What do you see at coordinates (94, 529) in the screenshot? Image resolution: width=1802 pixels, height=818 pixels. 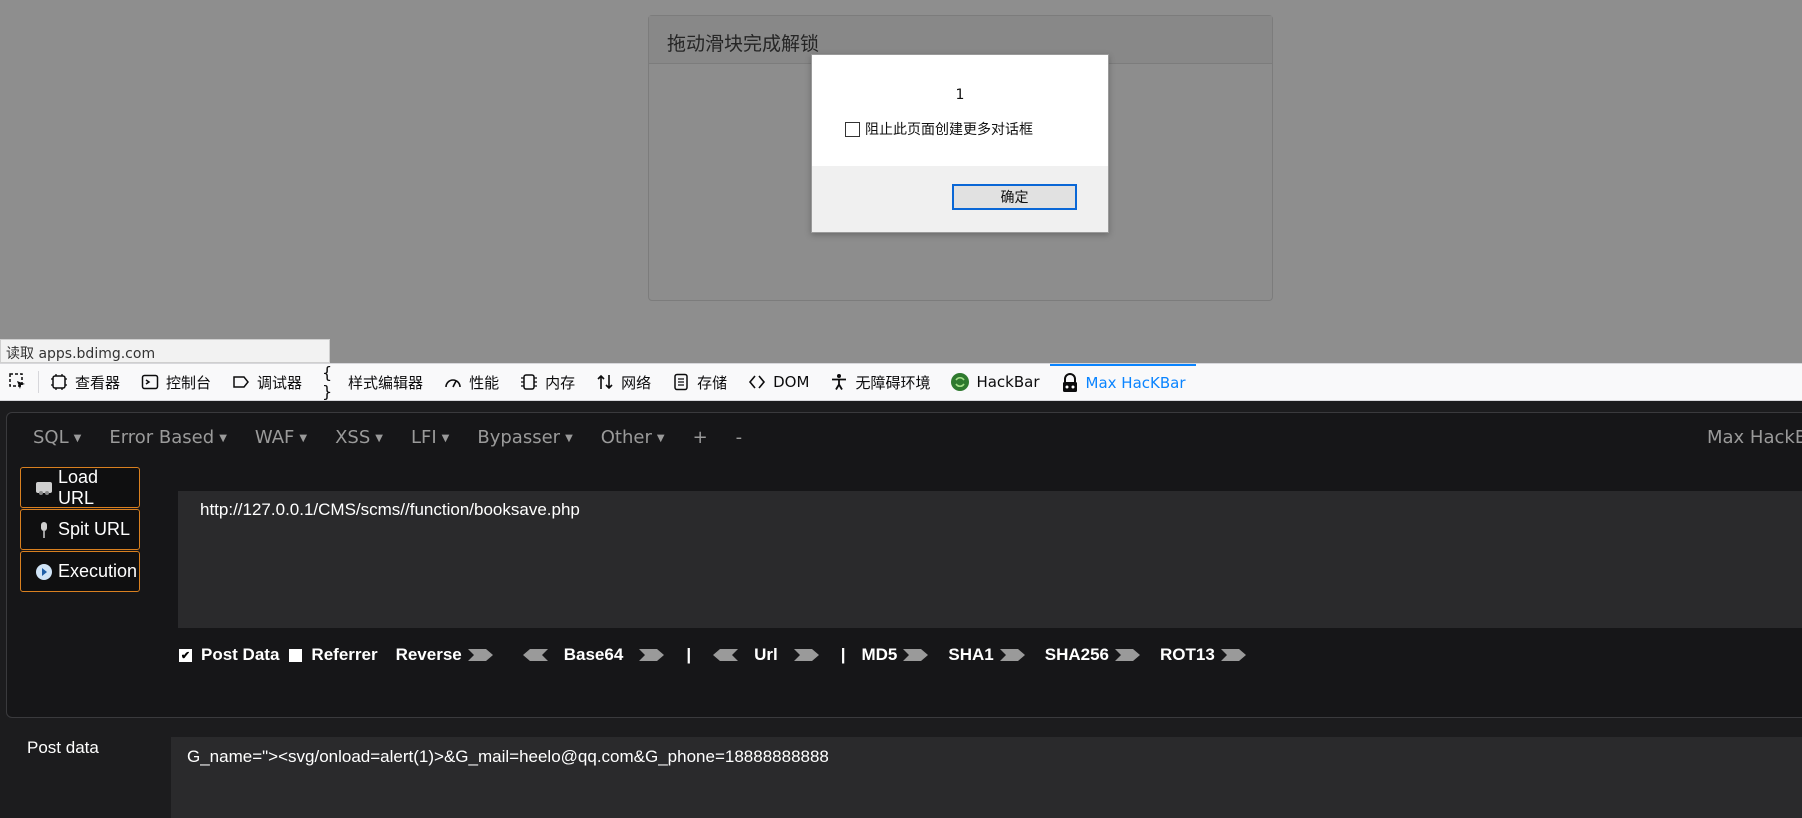 I see `split-url-label: Spit URL` at bounding box center [94, 529].